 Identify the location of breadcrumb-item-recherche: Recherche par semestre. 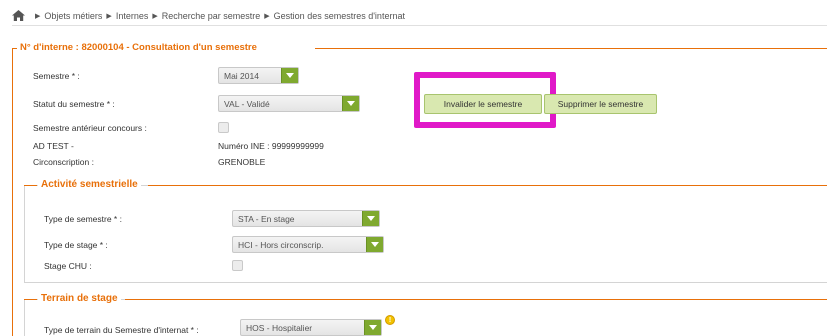
(211, 16).